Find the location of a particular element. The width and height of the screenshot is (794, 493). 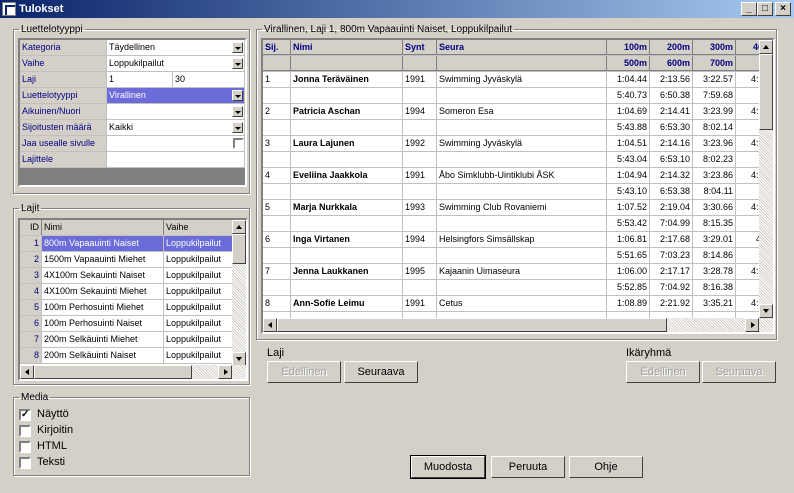

results-split-cell: 5:43.10 is located at coordinates (628, 191).